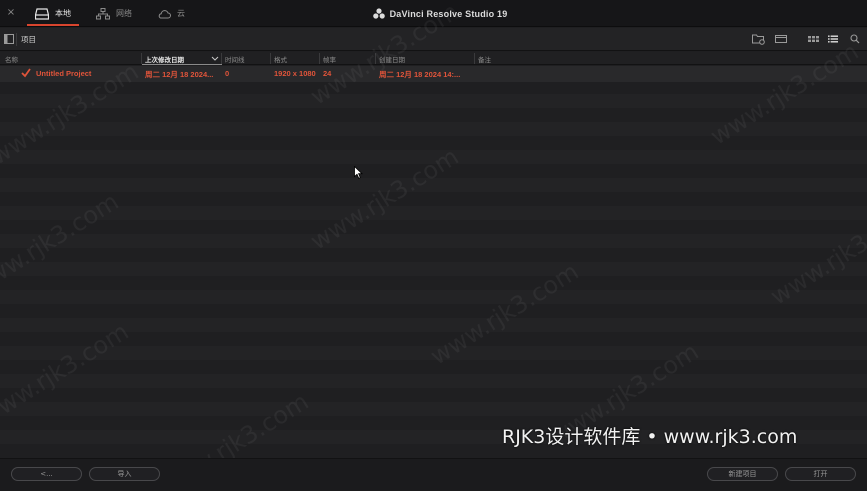  Describe the element at coordinates (28, 39) in the screenshot. I see `breadcrumb: 项目` at that location.